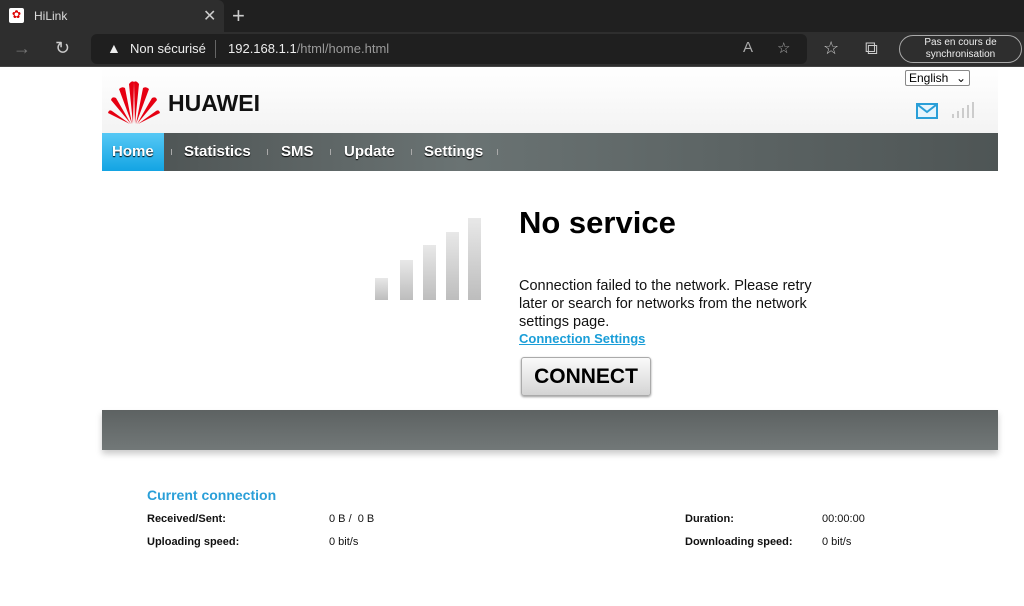  Describe the element at coordinates (550, 430) in the screenshot. I see `divider-band` at that location.